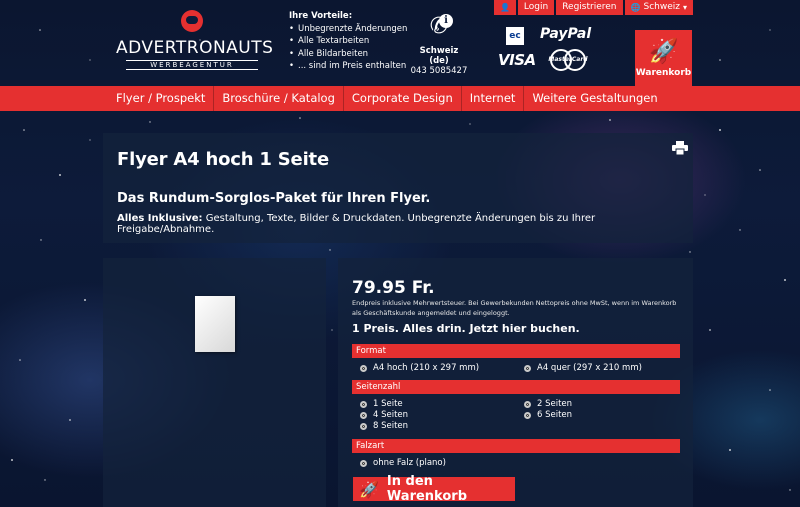  I want to click on inclusive-label: Alles Inklusive:, so click(160, 218).